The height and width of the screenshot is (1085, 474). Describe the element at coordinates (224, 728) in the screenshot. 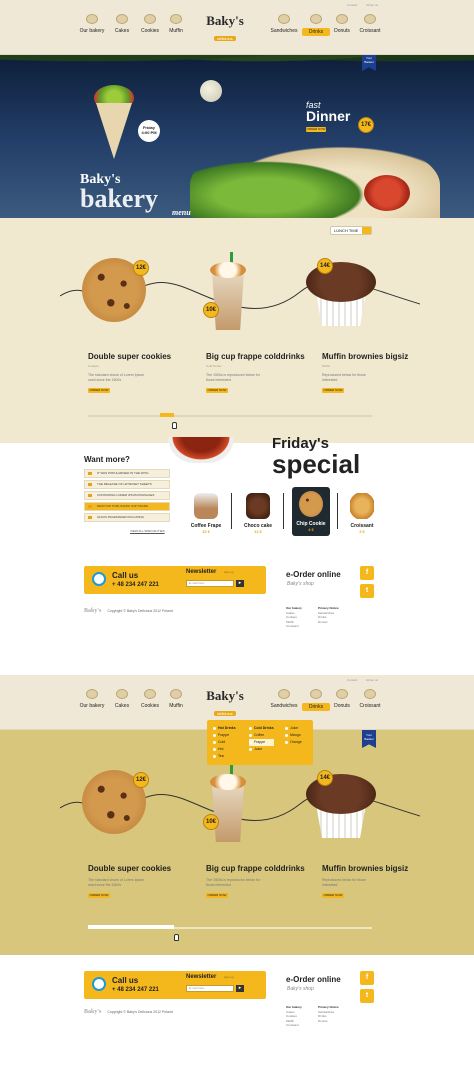

I see `dropdown-item: Hot Drinks` at that location.